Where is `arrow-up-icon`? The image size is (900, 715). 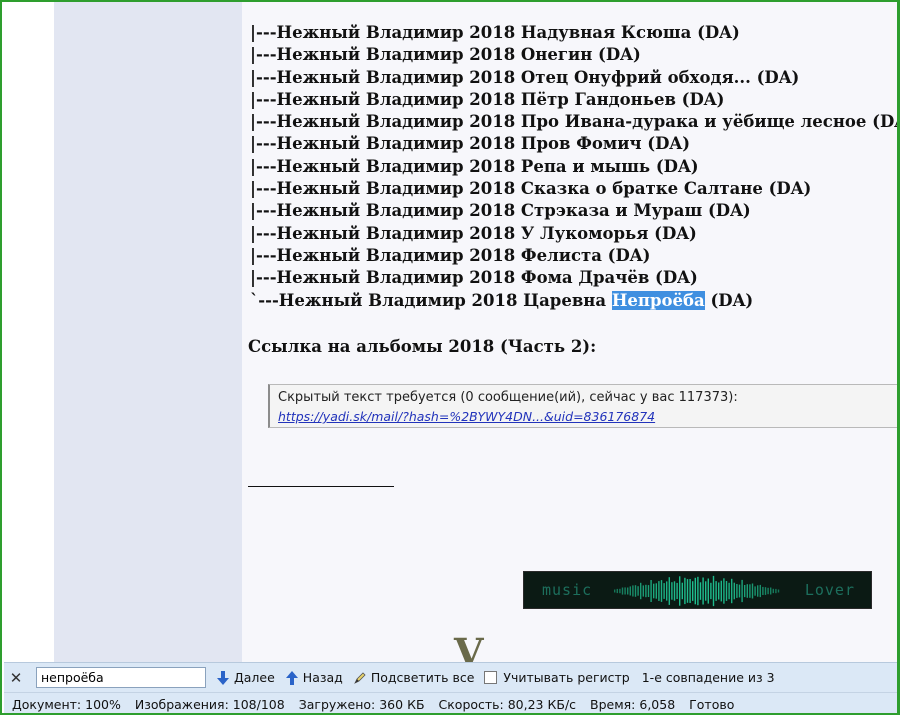
arrow-up-icon is located at coordinates (291, 677).